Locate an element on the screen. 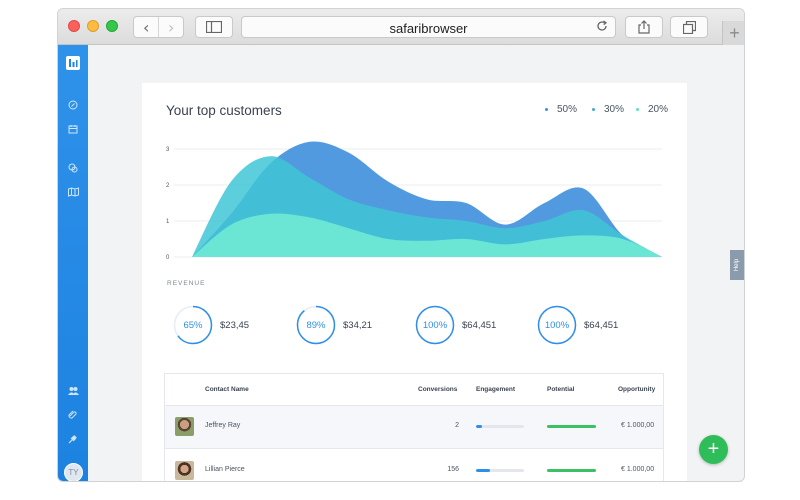 The width and height of the screenshot is (800, 500). chat-icon is located at coordinates (73, 168).